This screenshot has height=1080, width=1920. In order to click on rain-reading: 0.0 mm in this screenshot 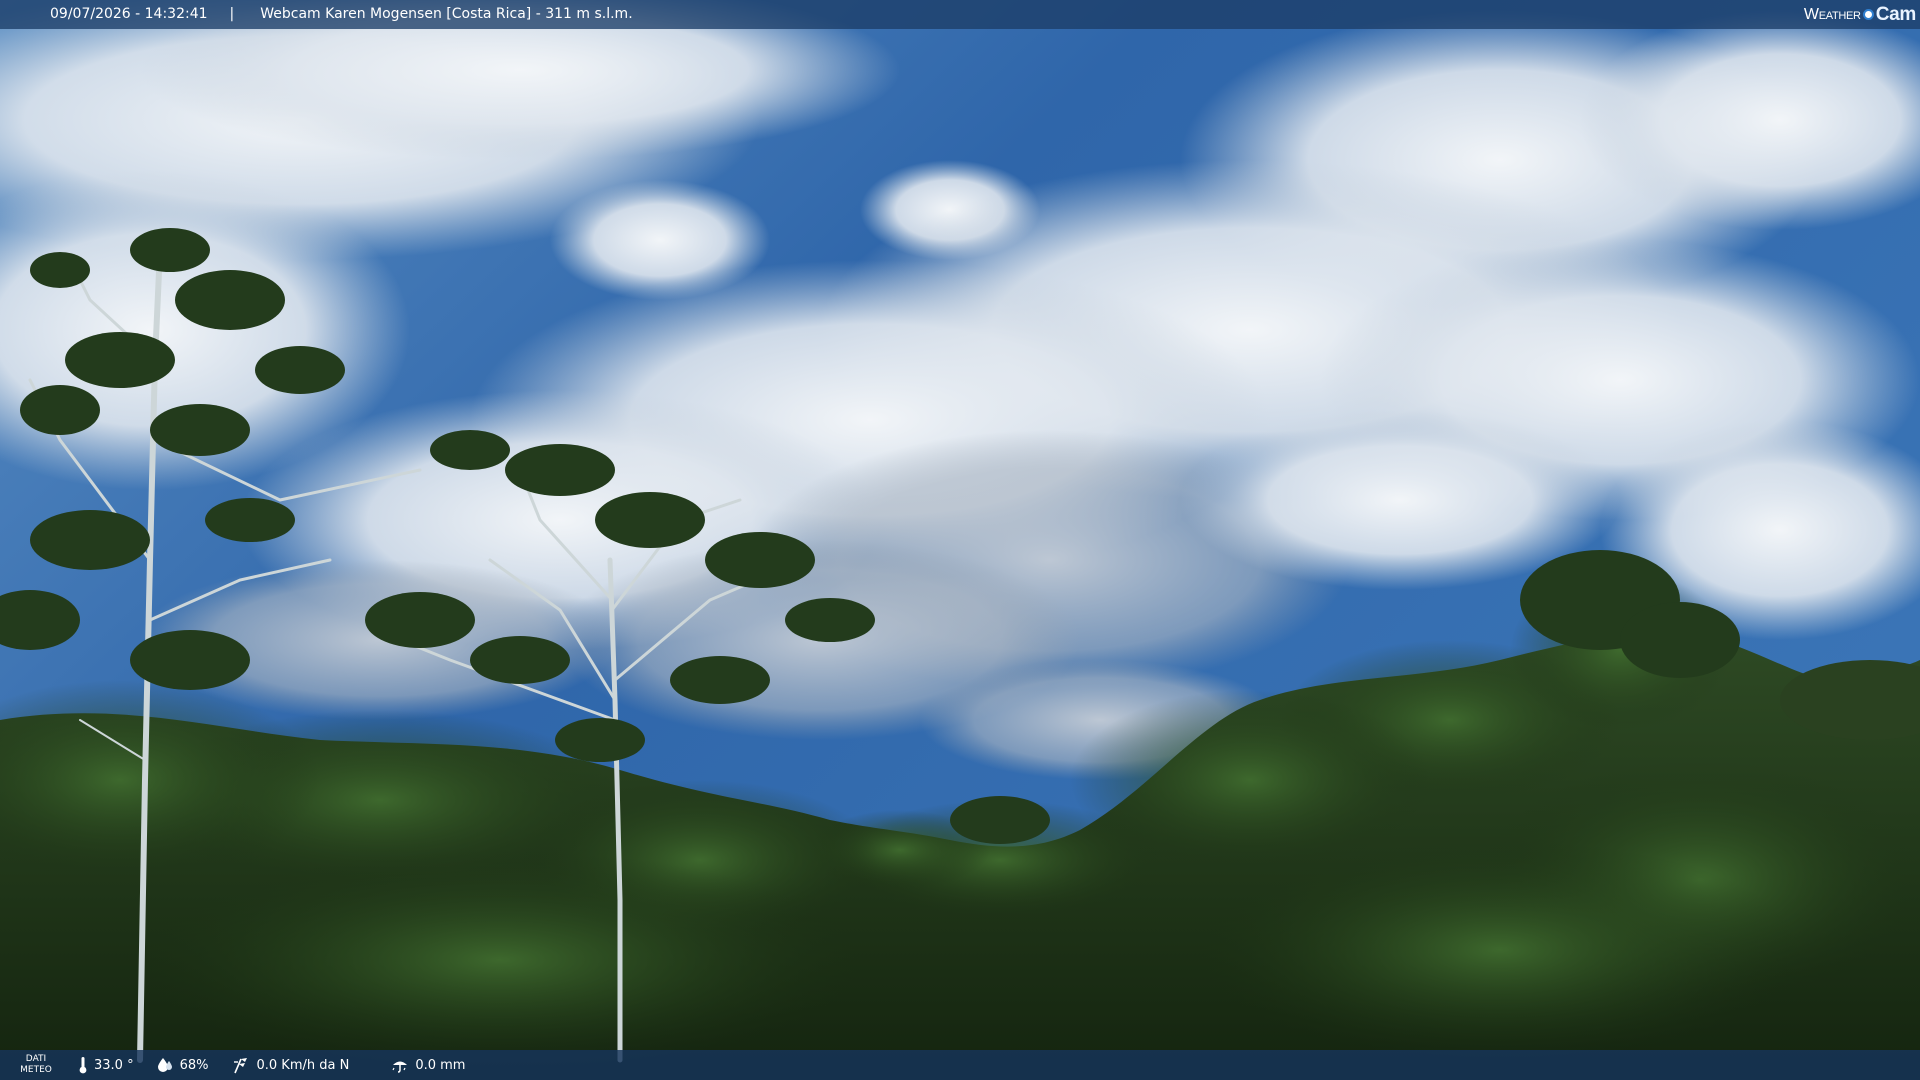, I will do `click(428, 1065)`.